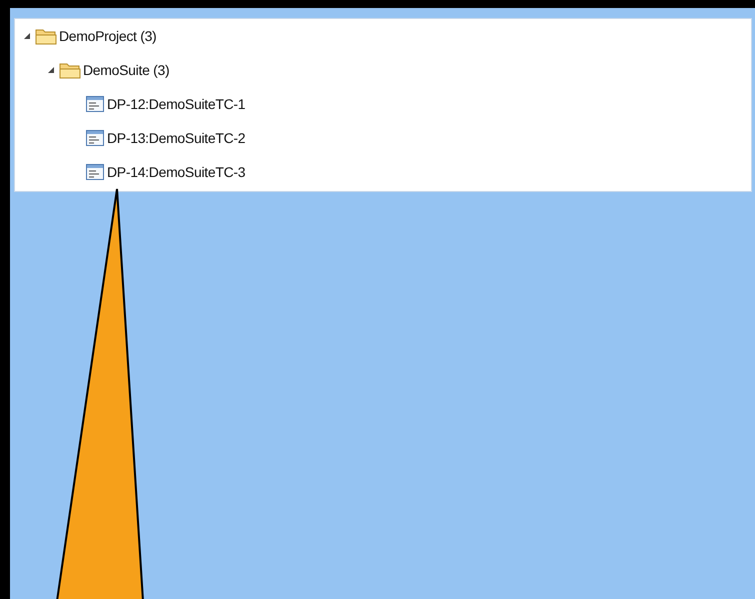  Describe the element at coordinates (176, 138) in the screenshot. I see `test-case-label: DP-13:DemoSuiteTC-2` at that location.